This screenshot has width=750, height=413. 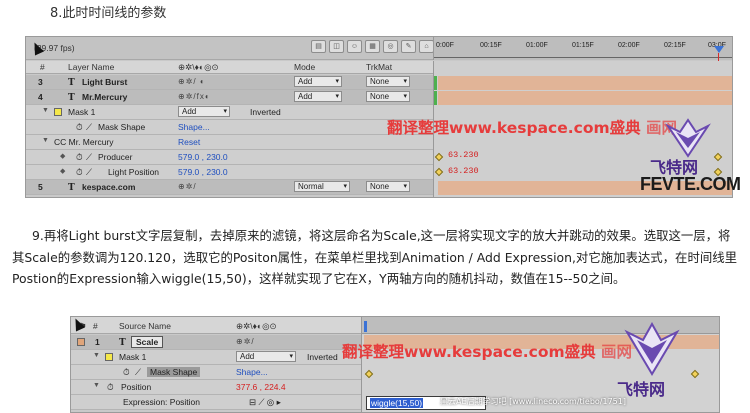 What do you see at coordinates (390, 46) in the screenshot?
I see `motion-blur-icon: ◎` at bounding box center [390, 46].